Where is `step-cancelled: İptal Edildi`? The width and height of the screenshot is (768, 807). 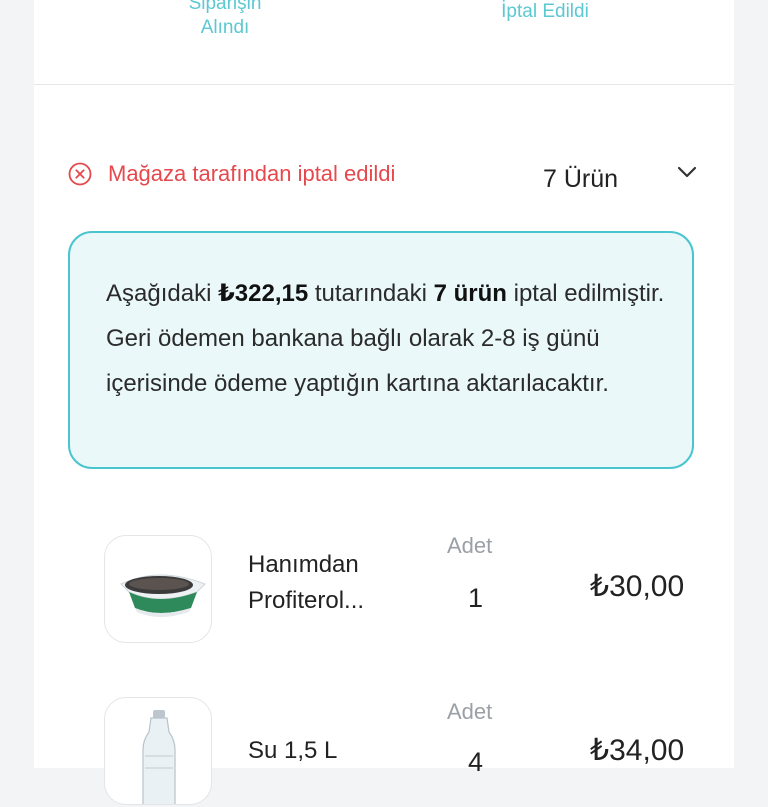
step-cancelled: İptal Edildi is located at coordinates (545, 12).